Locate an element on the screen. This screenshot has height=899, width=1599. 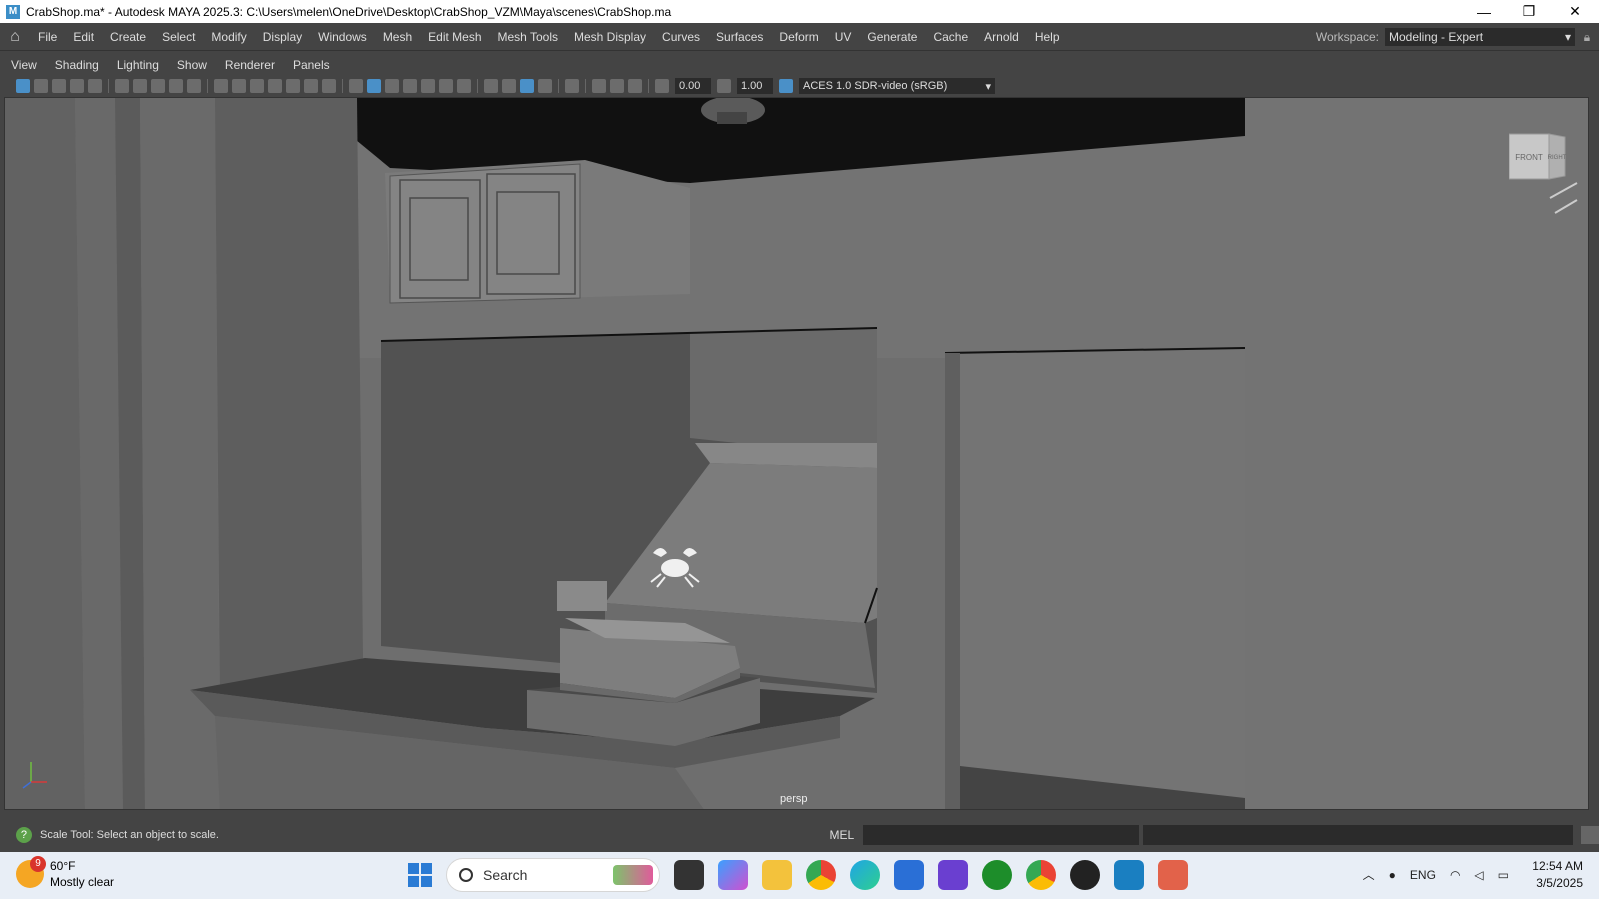
motion-blur-icon is located at coordinates (509, 86).